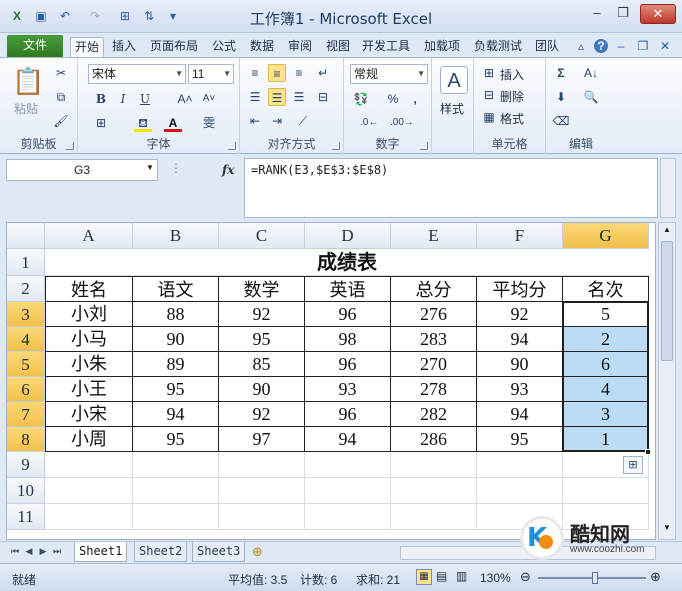 The width and height of the screenshot is (682, 591). Describe the element at coordinates (224, 47) in the screenshot. I see `tab-formulas: 公式` at that location.